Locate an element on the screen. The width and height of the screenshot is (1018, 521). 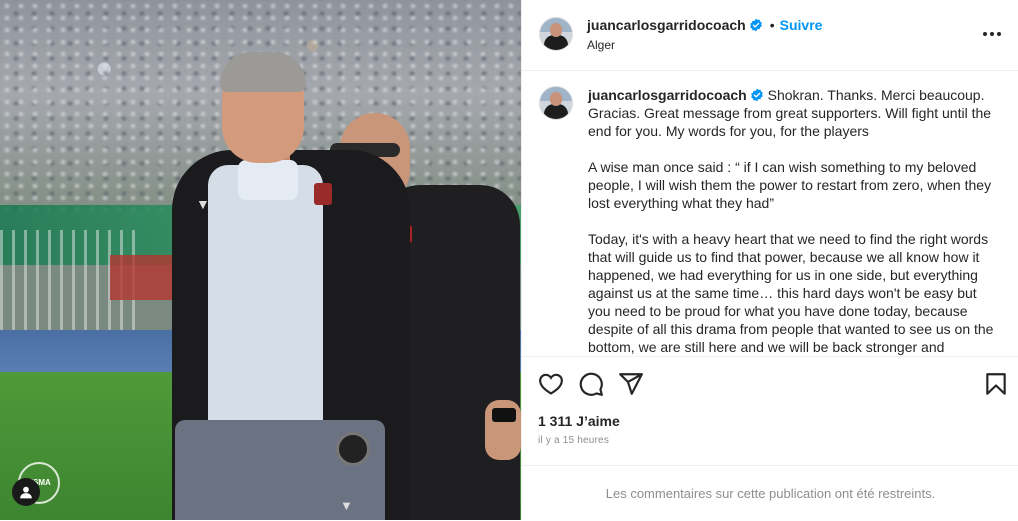
club-crest is located at coordinates (323, 194).